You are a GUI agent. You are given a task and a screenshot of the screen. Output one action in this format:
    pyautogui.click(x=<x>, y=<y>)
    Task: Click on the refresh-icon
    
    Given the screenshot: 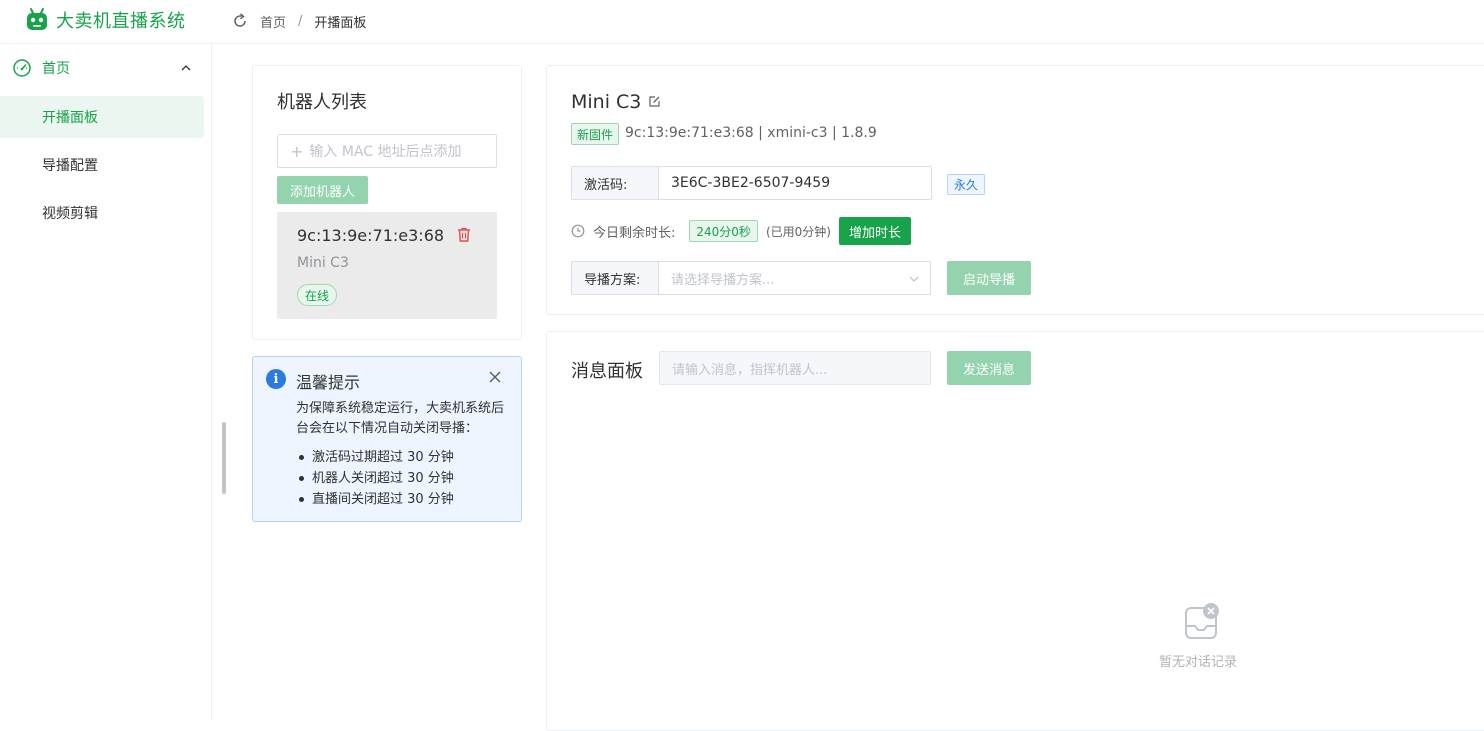 What is the action you would take?
    pyautogui.click(x=240, y=21)
    